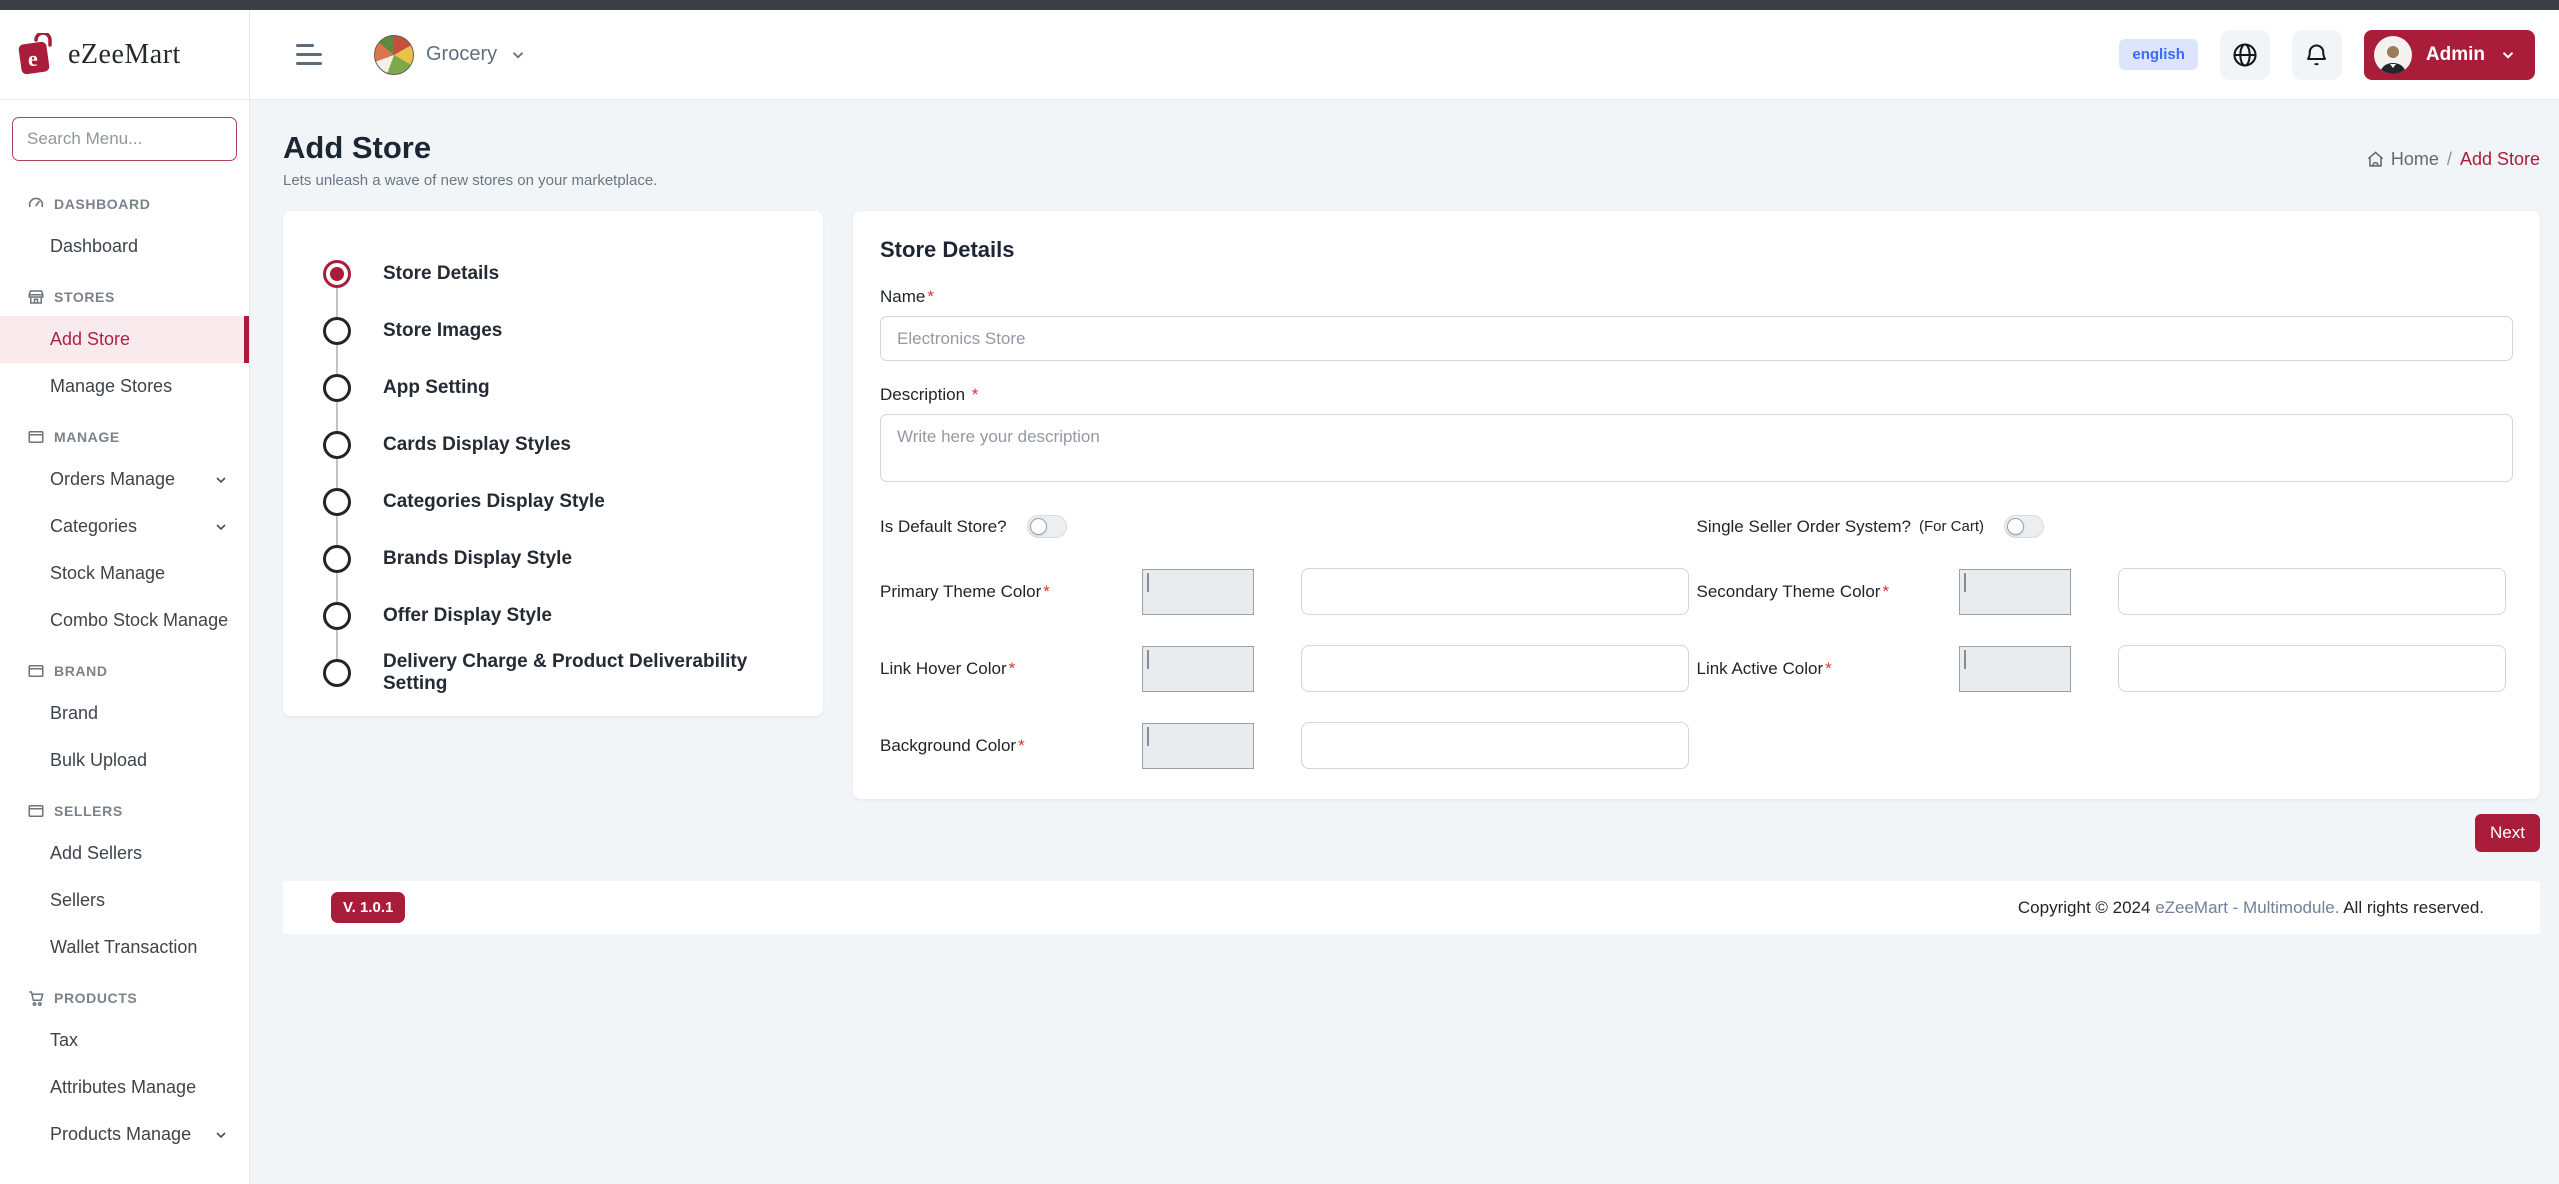  I want to click on secondary-theme-color-swatch, so click(2014, 591).